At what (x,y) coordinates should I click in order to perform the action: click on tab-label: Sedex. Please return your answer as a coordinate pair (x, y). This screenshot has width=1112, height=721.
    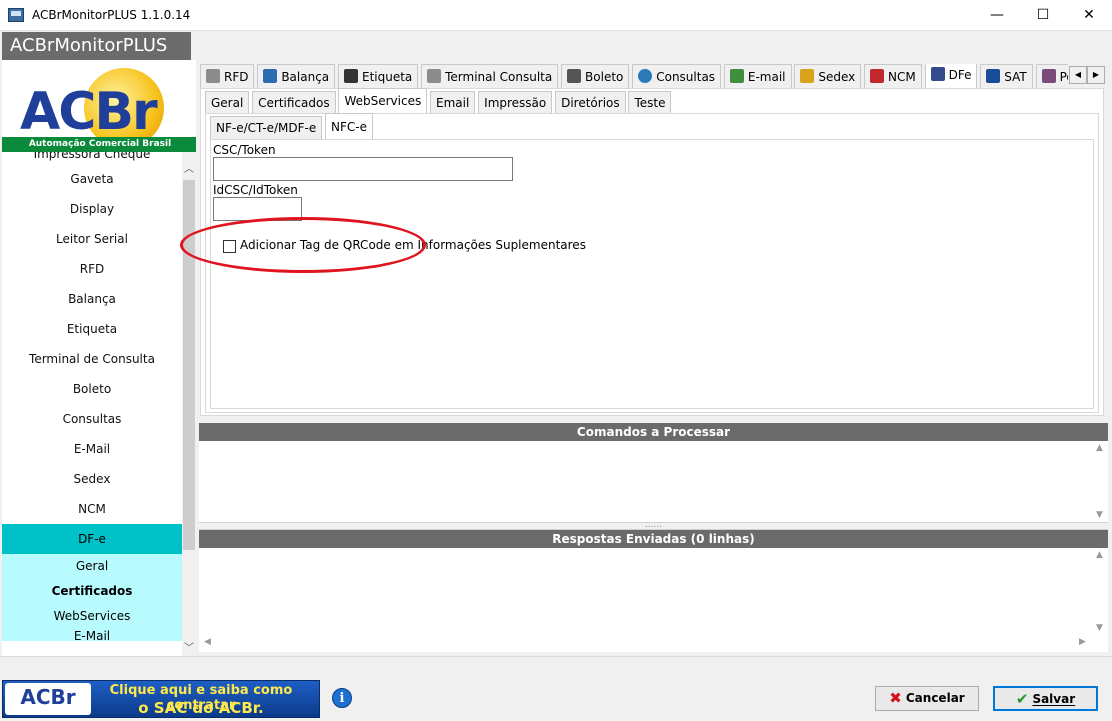
    Looking at the image, I should click on (837, 77).